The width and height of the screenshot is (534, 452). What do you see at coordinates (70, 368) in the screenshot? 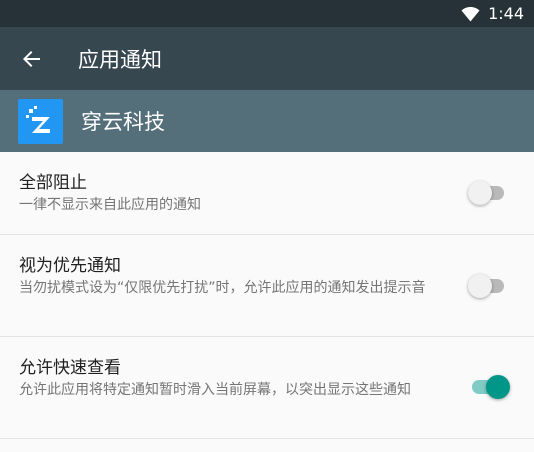
I see `setting-title: 允许快速查看` at bounding box center [70, 368].